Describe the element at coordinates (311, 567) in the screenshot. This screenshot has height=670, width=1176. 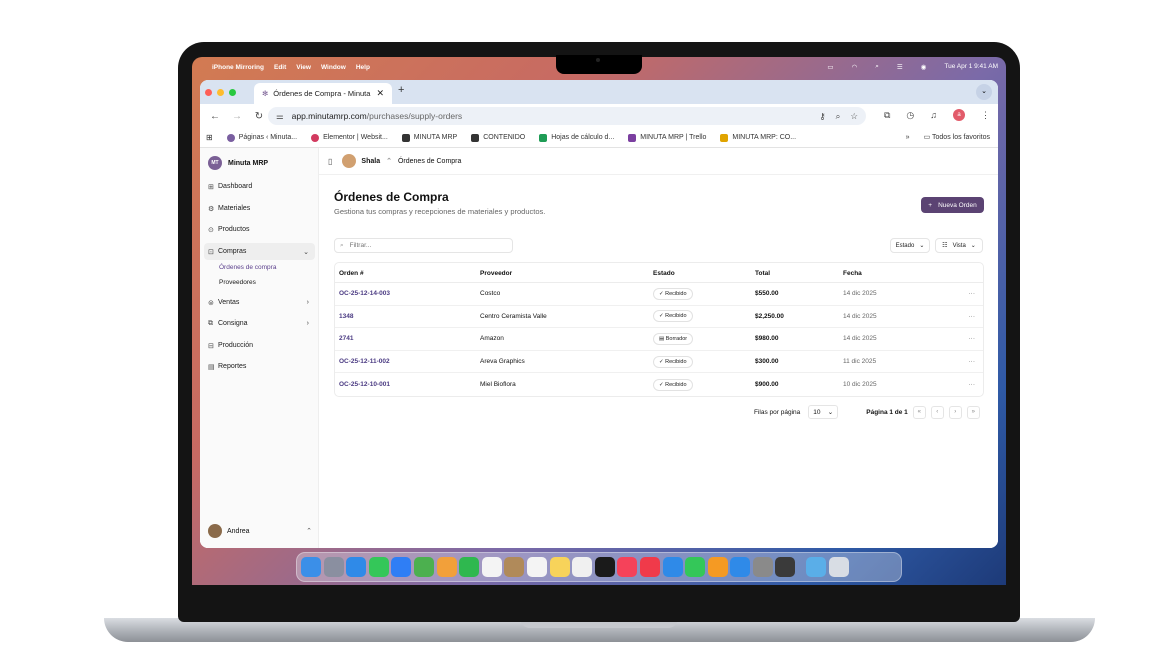
I see `finder-icon` at that location.